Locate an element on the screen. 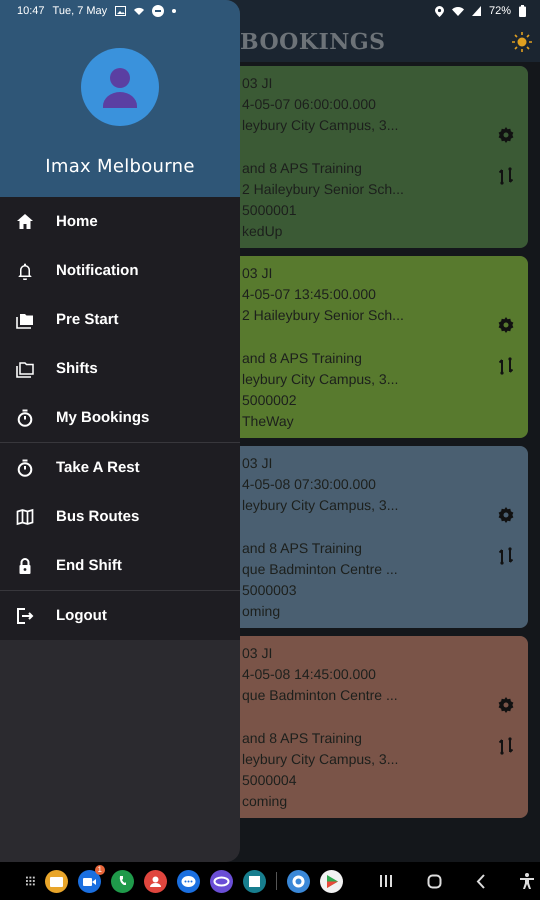  accessibility-icon is located at coordinates (527, 881).